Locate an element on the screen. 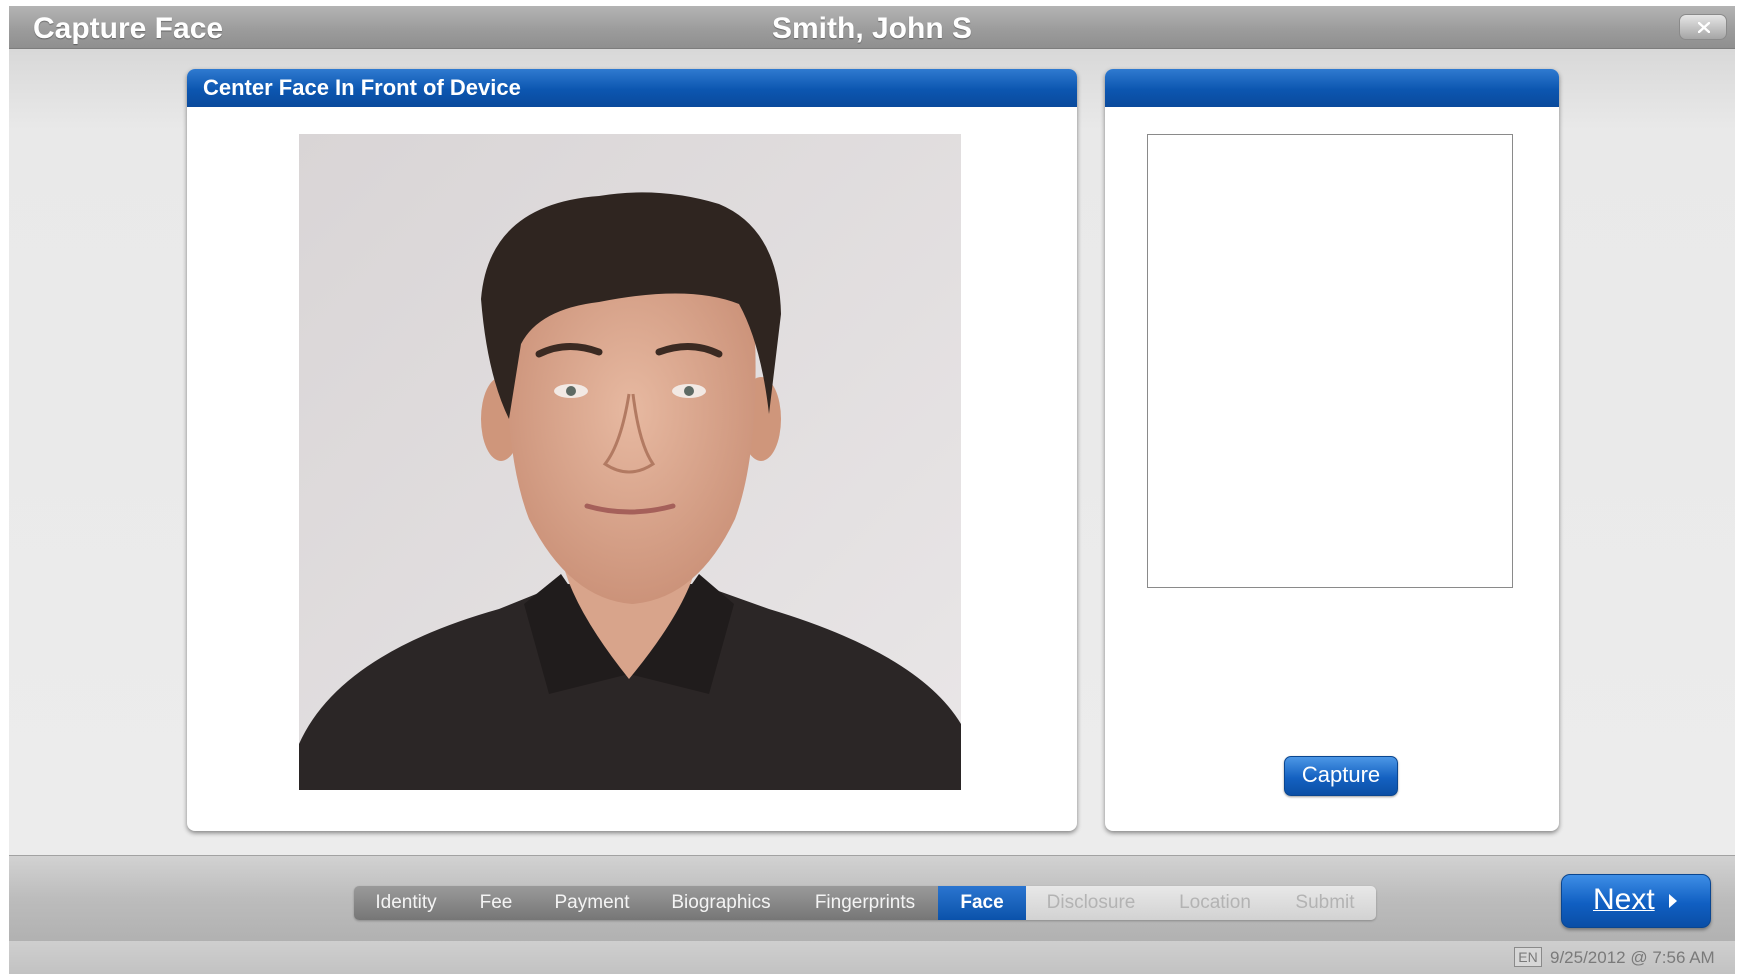 The width and height of the screenshot is (1739, 975). status-bar: EN 9/25/2012 @ 7:56 AM is located at coordinates (872, 957).